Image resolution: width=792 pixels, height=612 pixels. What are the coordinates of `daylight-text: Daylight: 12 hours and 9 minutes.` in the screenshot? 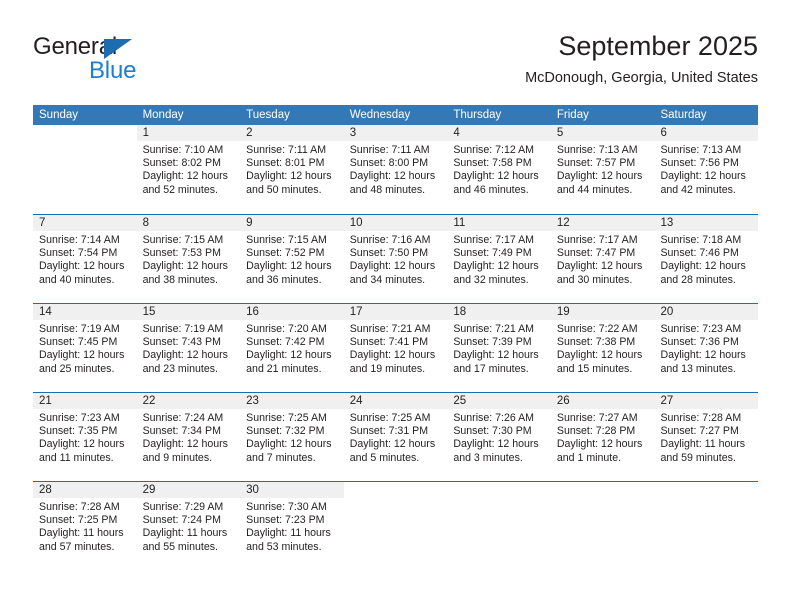 It's located at (185, 451).